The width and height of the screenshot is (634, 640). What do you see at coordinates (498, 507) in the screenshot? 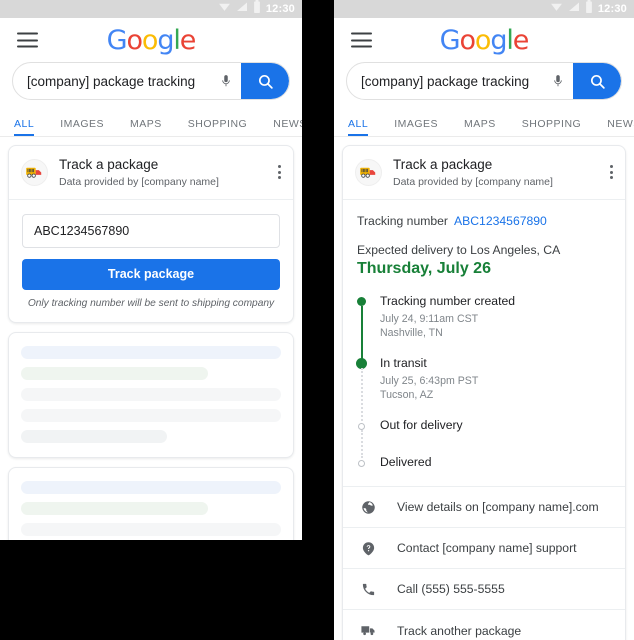
I see `action-label: View details on [company name].com` at bounding box center [498, 507].